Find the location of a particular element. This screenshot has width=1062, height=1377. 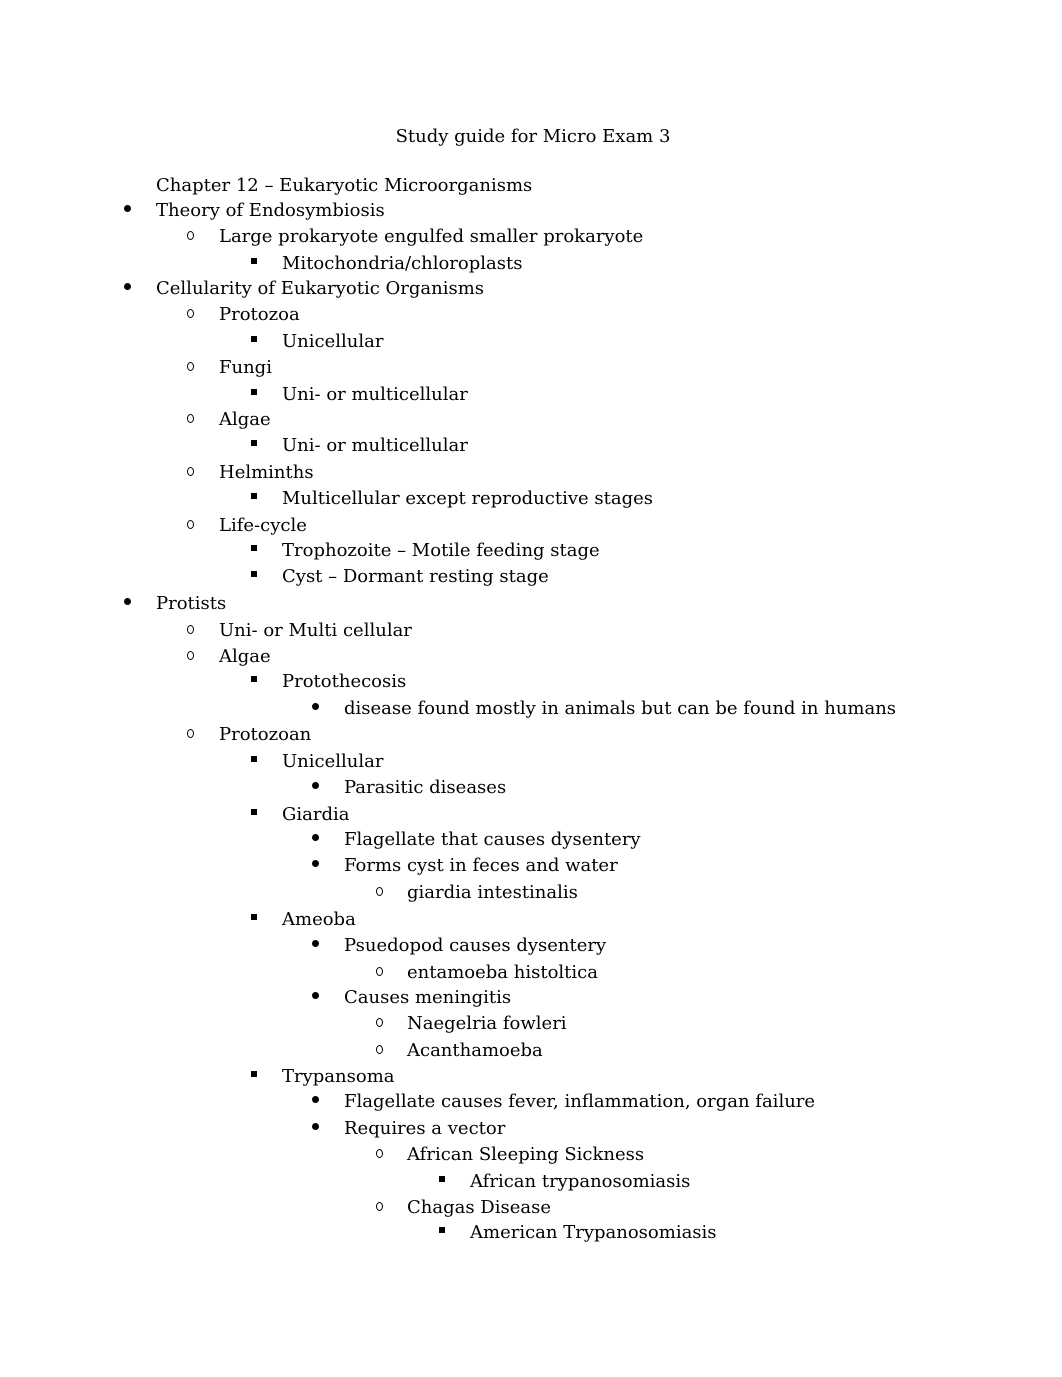

outline-item-level-3: Mitochondria/chloroplasts is located at coordinates (402, 263).